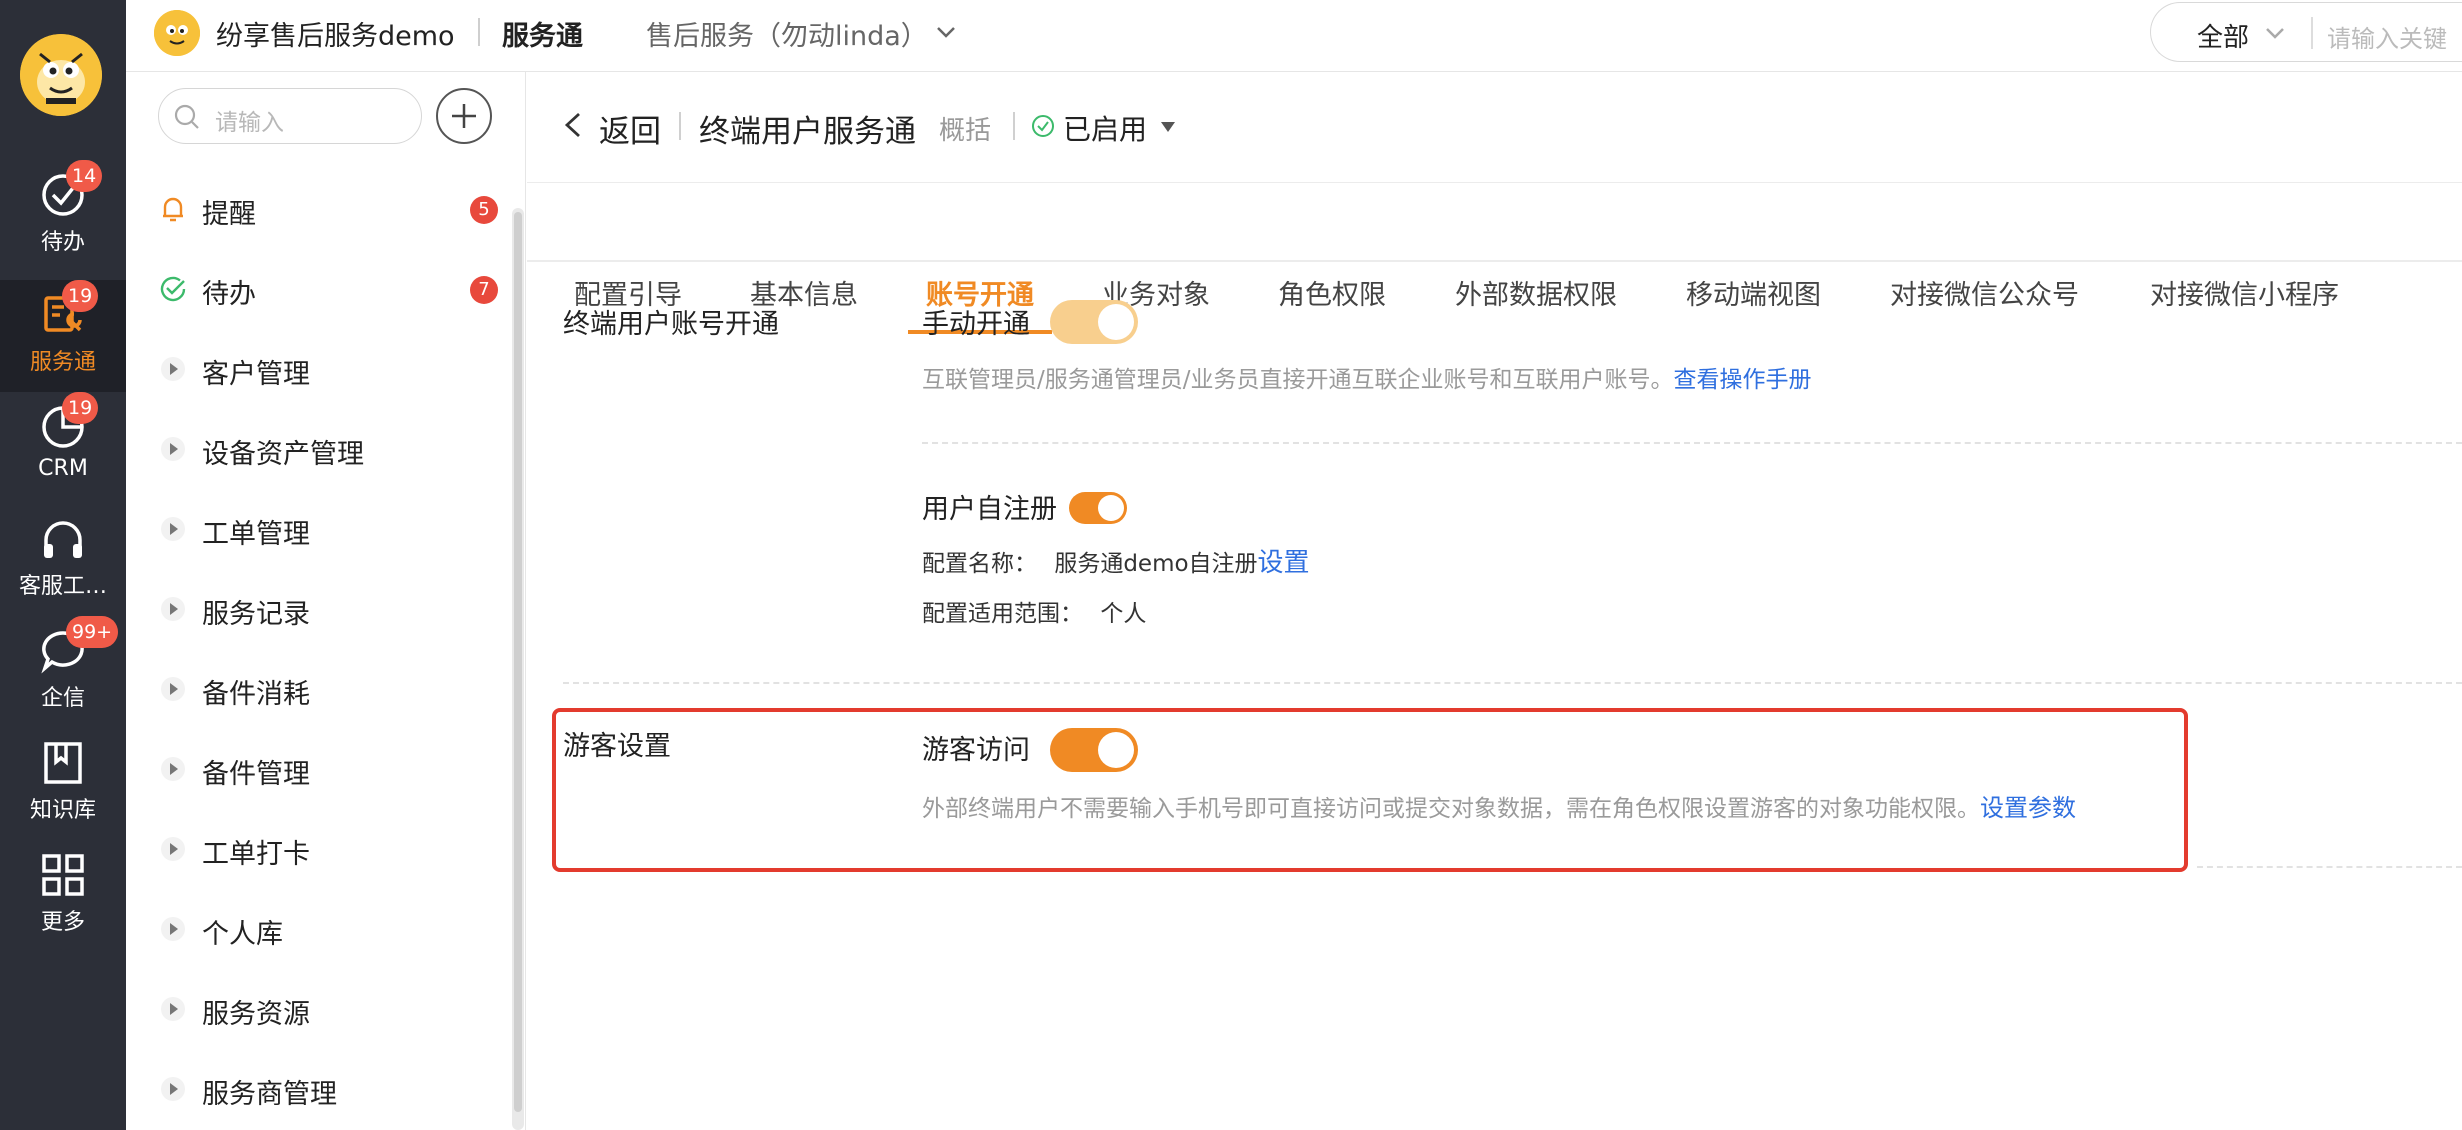 The width and height of the screenshot is (2462, 1130). What do you see at coordinates (62, 922) in the screenshot?
I see `rail-item-label: 更多` at bounding box center [62, 922].